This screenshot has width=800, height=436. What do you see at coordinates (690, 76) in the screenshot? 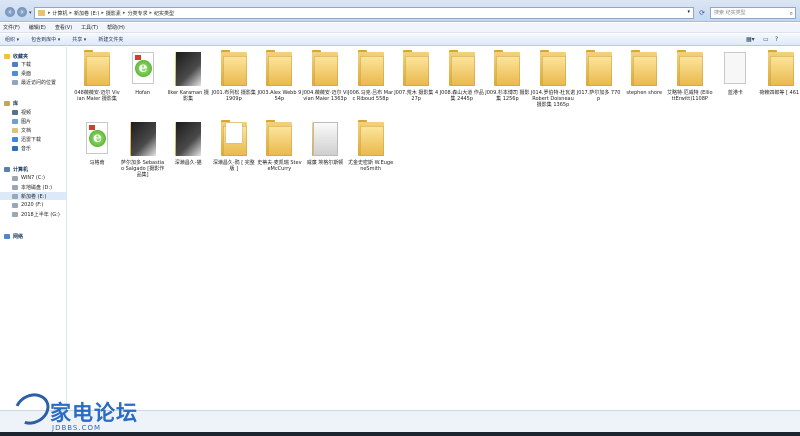
I see `file-item: 艾略特·厄威特 (ElliottErwitt)1108P` at bounding box center [690, 76].